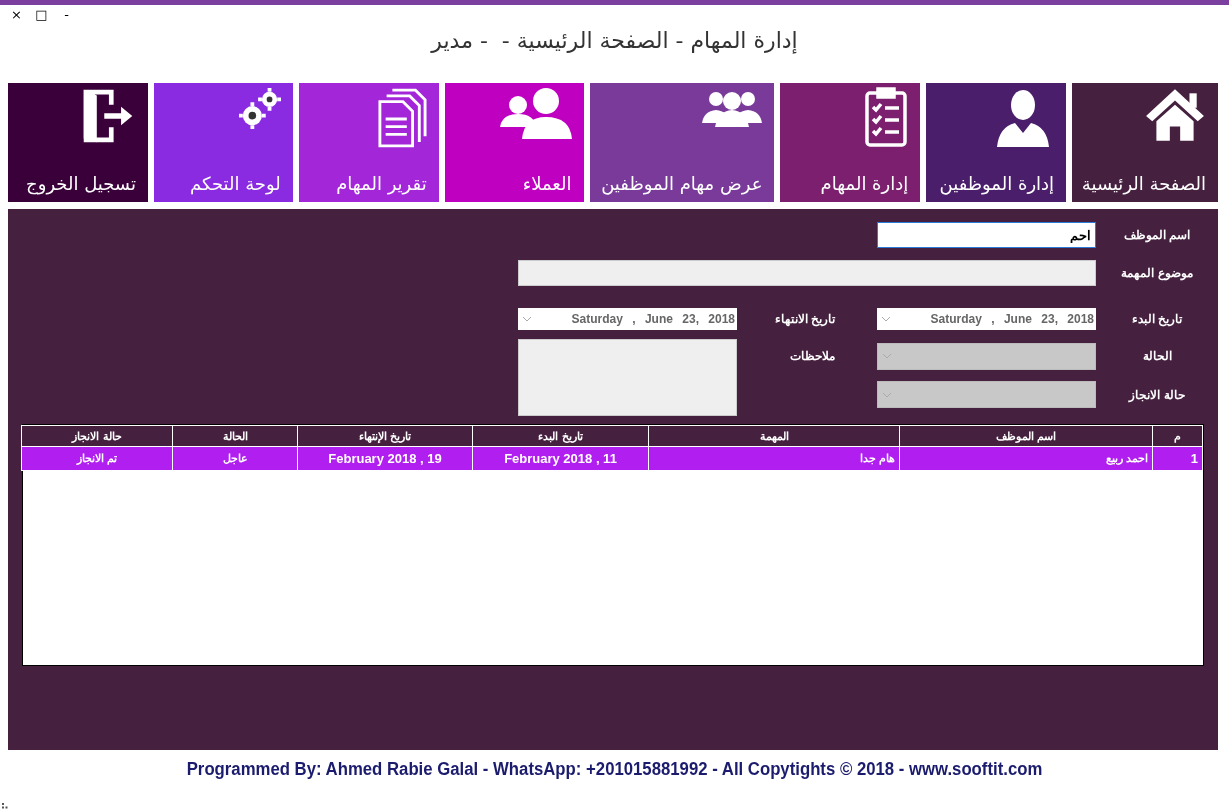  What do you see at coordinates (614, 769) in the screenshot?
I see `footer-credits: Programmed By: Ahmed Rabie Galal - WhatsApp: +201015881992 - All Copytights © 2018 - www.sooftit.com` at bounding box center [614, 769].